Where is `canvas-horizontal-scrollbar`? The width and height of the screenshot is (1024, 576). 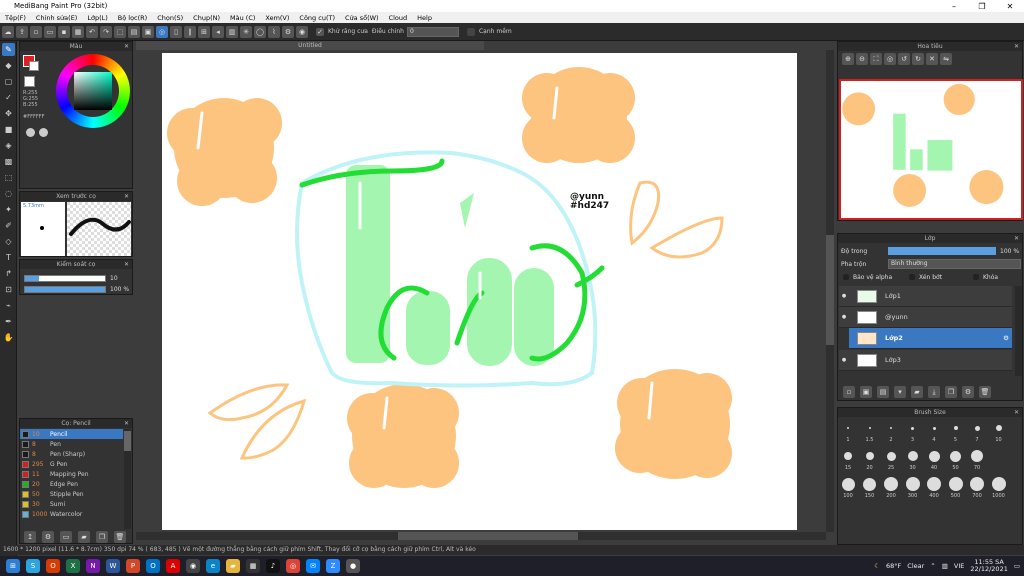
canvas-horizontal-scrollbar is located at coordinates (481, 536).